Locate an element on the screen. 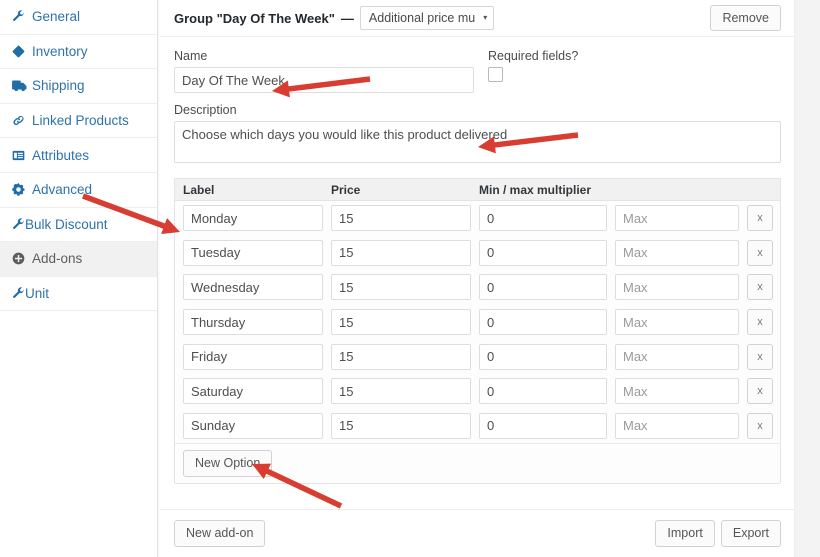 Image resolution: width=820 pixels, height=557 pixels. addon-type-select: Additional price mu ▾ is located at coordinates (427, 18).